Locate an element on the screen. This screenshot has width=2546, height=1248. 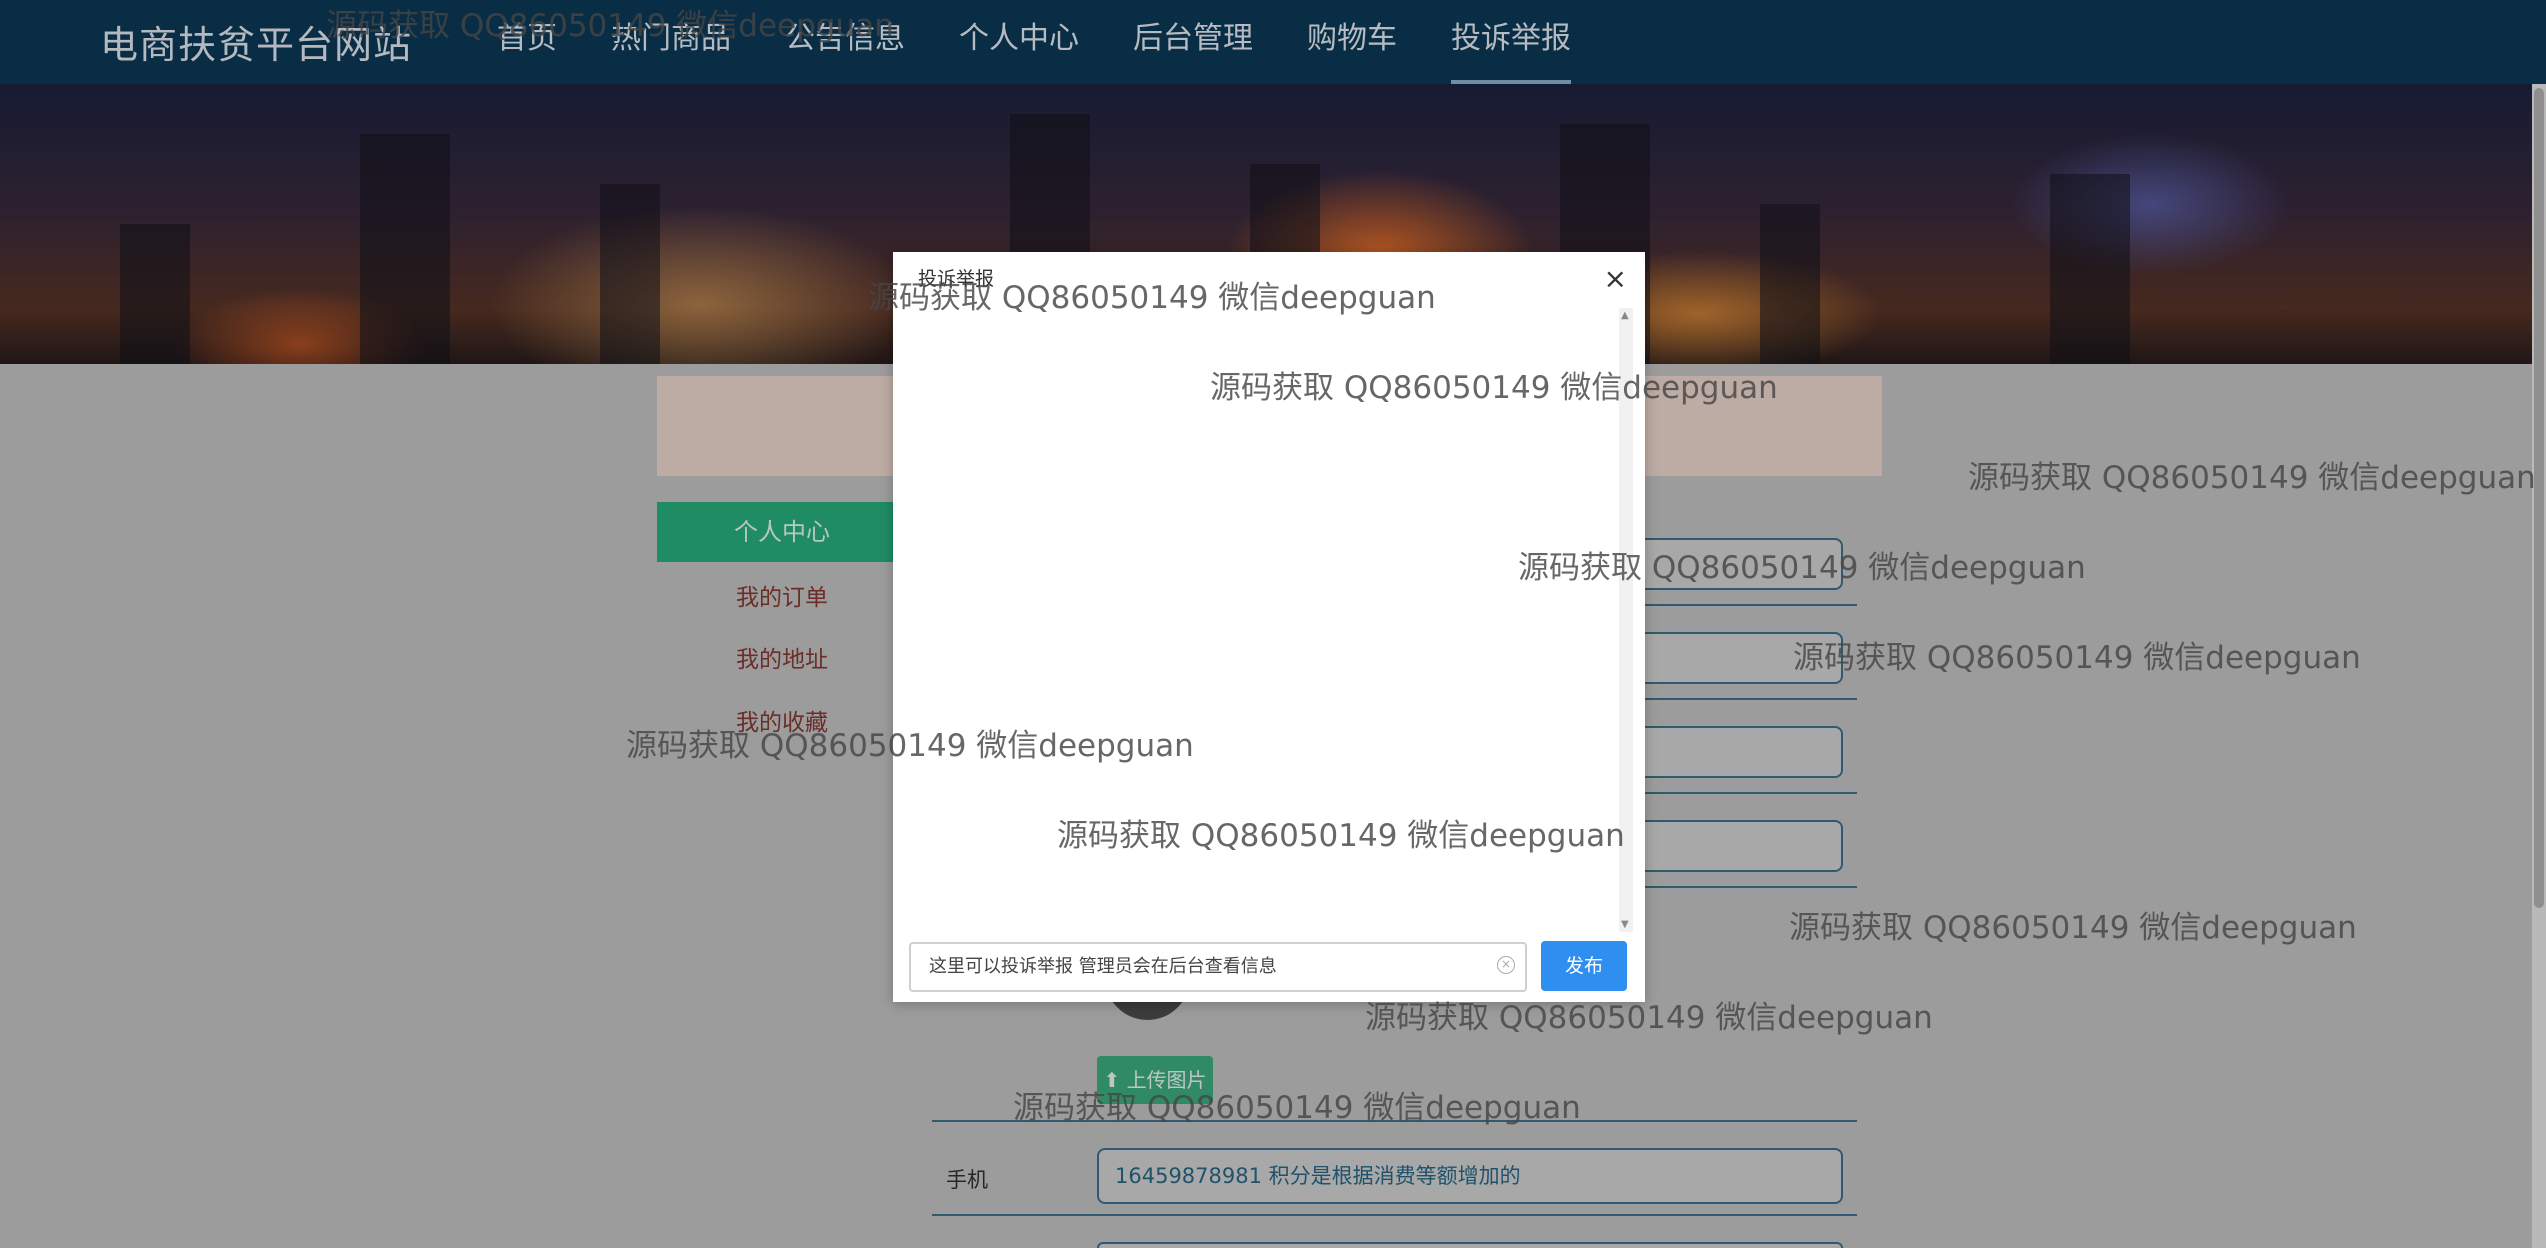
page-scrollbar-thumb is located at coordinates (2539, 498).